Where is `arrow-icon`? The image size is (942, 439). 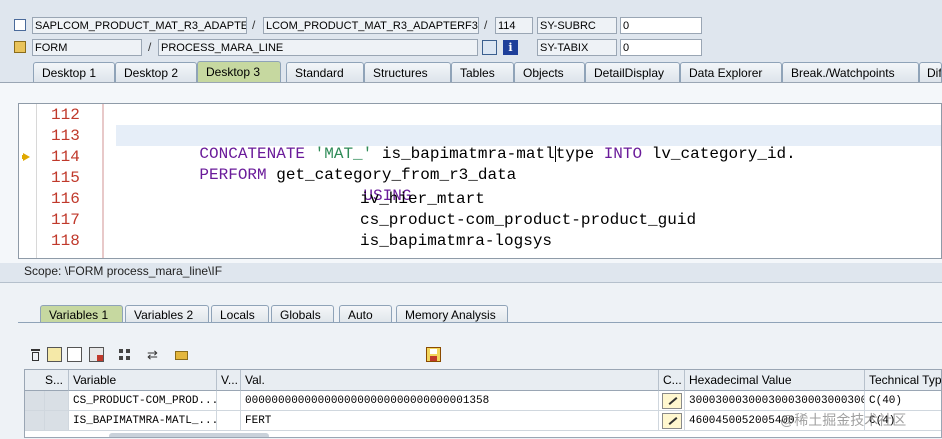 arrow-icon is located at coordinates (24, 157).